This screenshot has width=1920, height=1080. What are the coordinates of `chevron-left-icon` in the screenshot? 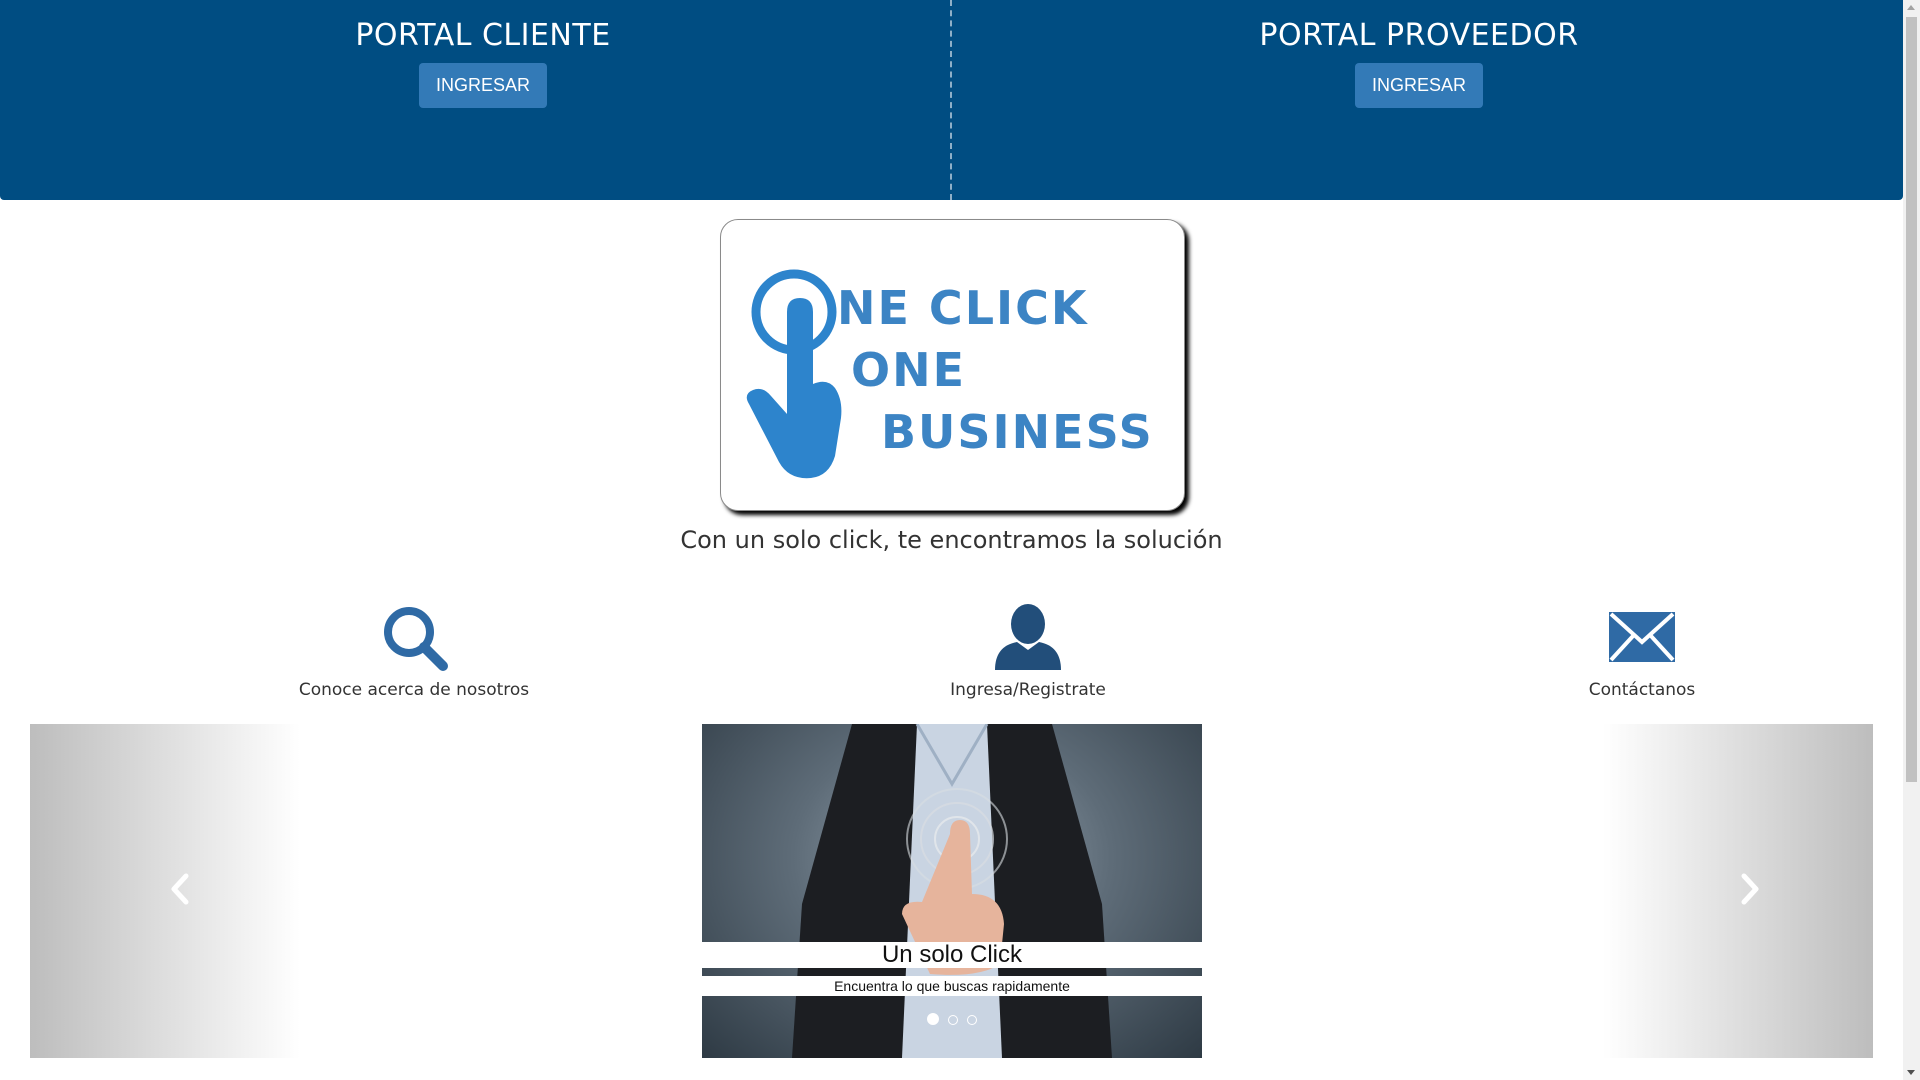 It's located at (180, 889).